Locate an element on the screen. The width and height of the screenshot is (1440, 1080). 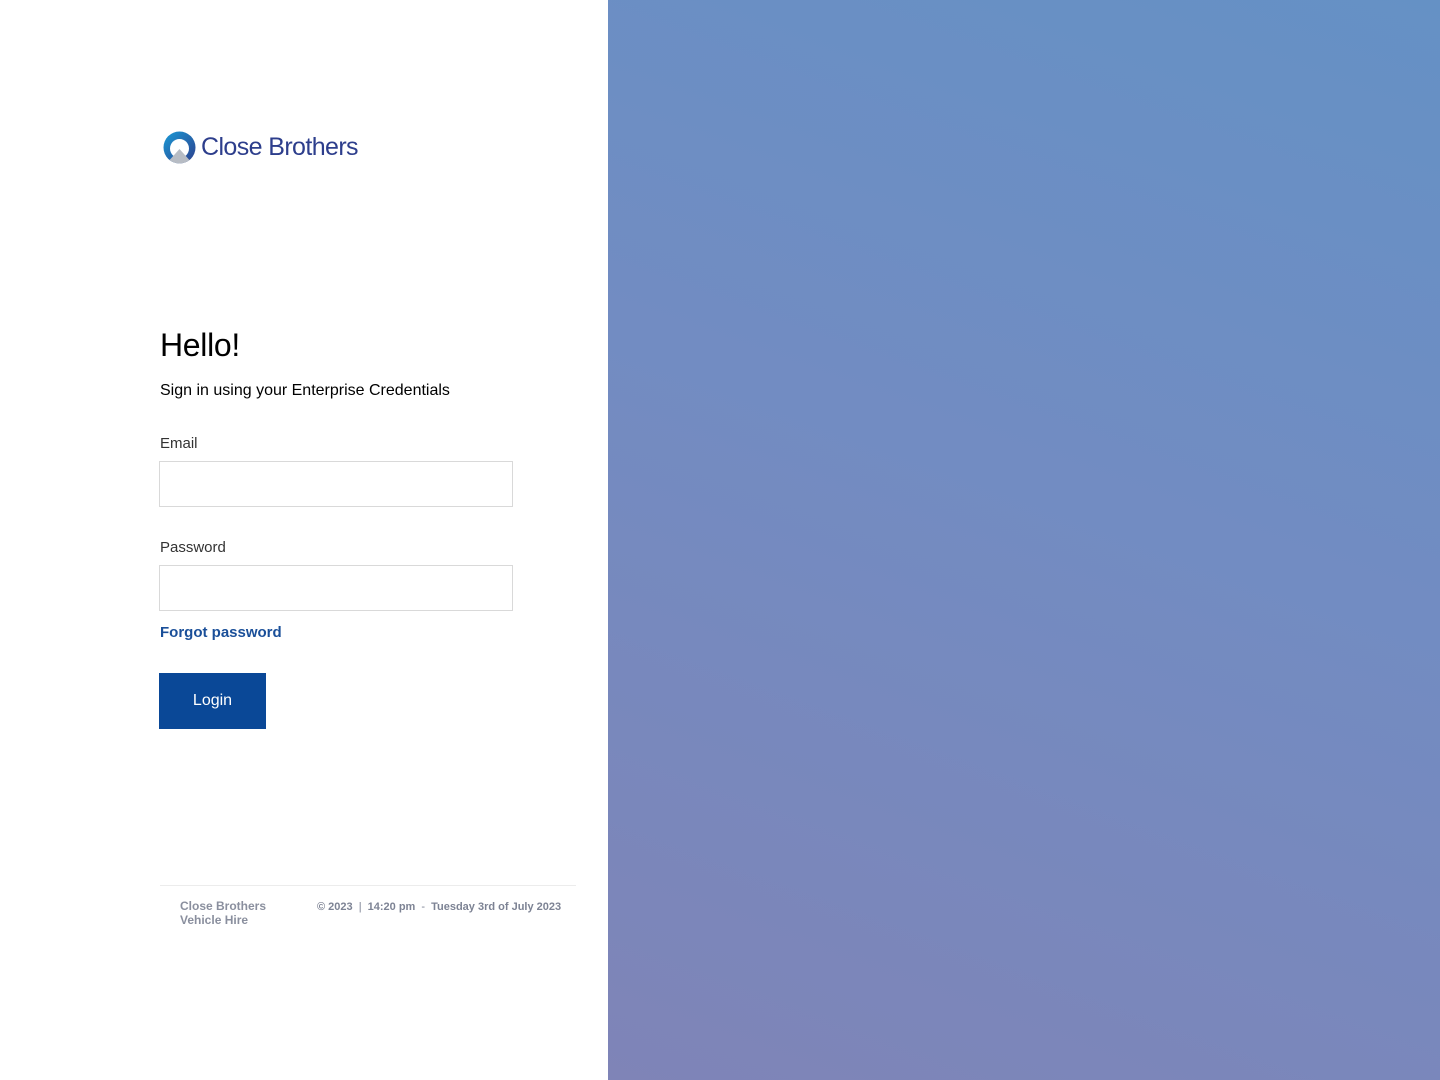
brand-logo: Close Brothers is located at coordinates (261, 147).